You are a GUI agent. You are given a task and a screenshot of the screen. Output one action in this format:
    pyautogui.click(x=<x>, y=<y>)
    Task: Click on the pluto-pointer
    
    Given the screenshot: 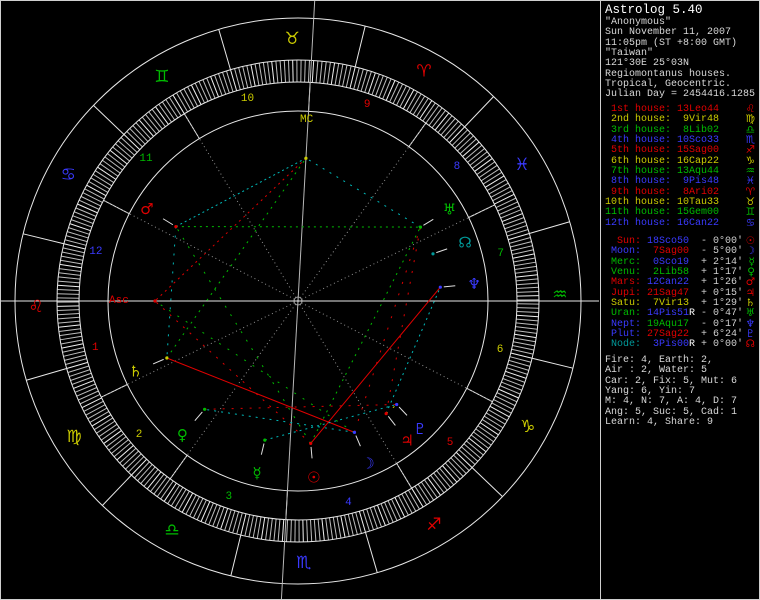 What is the action you would take?
    pyautogui.click(x=403, y=411)
    